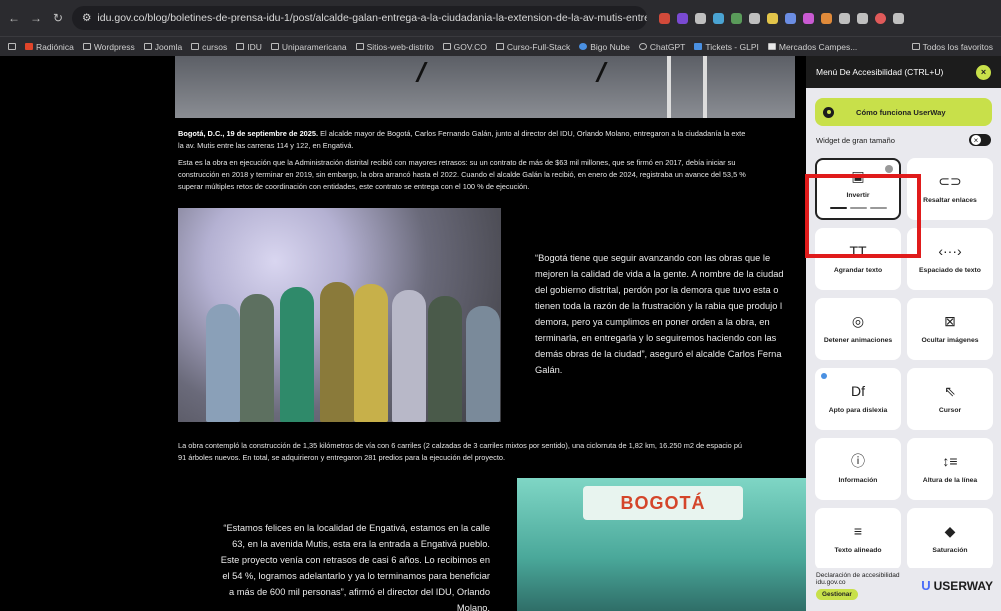  I want to click on bookmark-item: Radiónica, so click(49, 47).